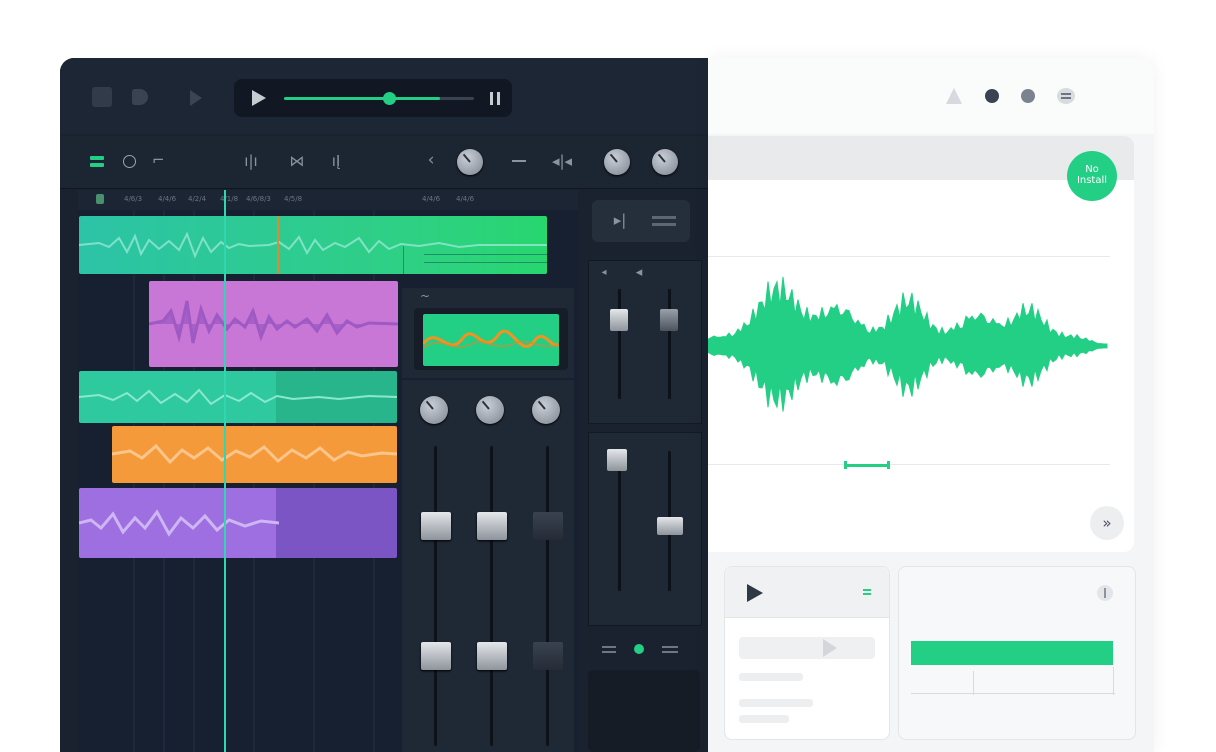 Image resolution: width=1216 pixels, height=752 pixels. I want to click on progress-fill, so click(1012, 653).